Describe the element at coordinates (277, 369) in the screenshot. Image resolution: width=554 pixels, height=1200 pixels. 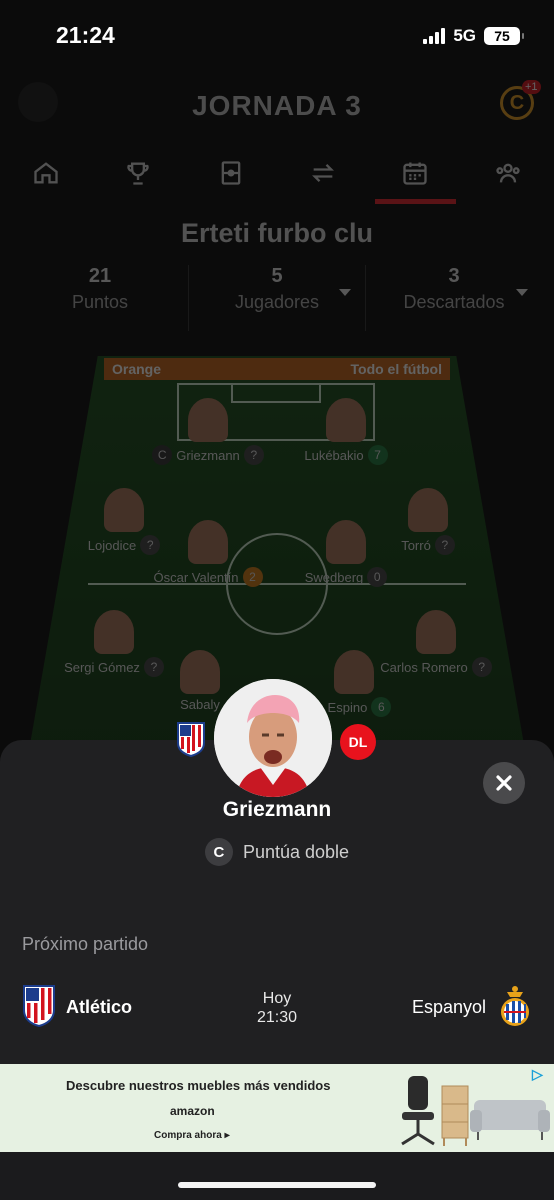
I see `sponsor-banner: Orange Todo el fútbol` at that location.